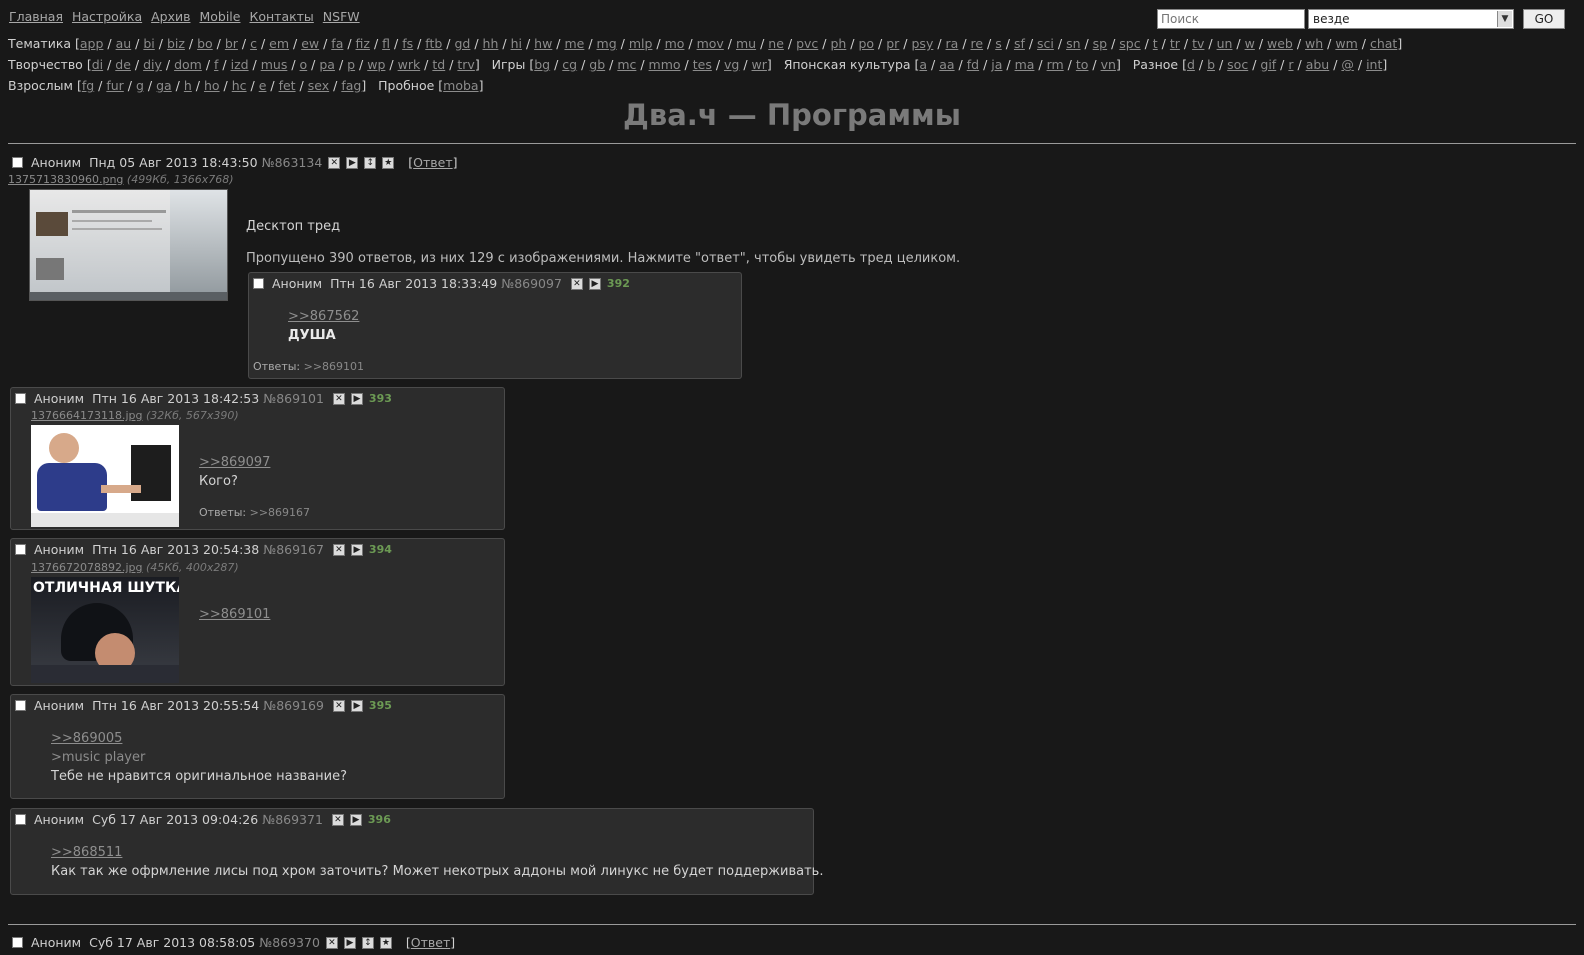 This screenshot has height=955, width=1584. What do you see at coordinates (923, 43) in the screenshot?
I see `board-link-psy: psy` at bounding box center [923, 43].